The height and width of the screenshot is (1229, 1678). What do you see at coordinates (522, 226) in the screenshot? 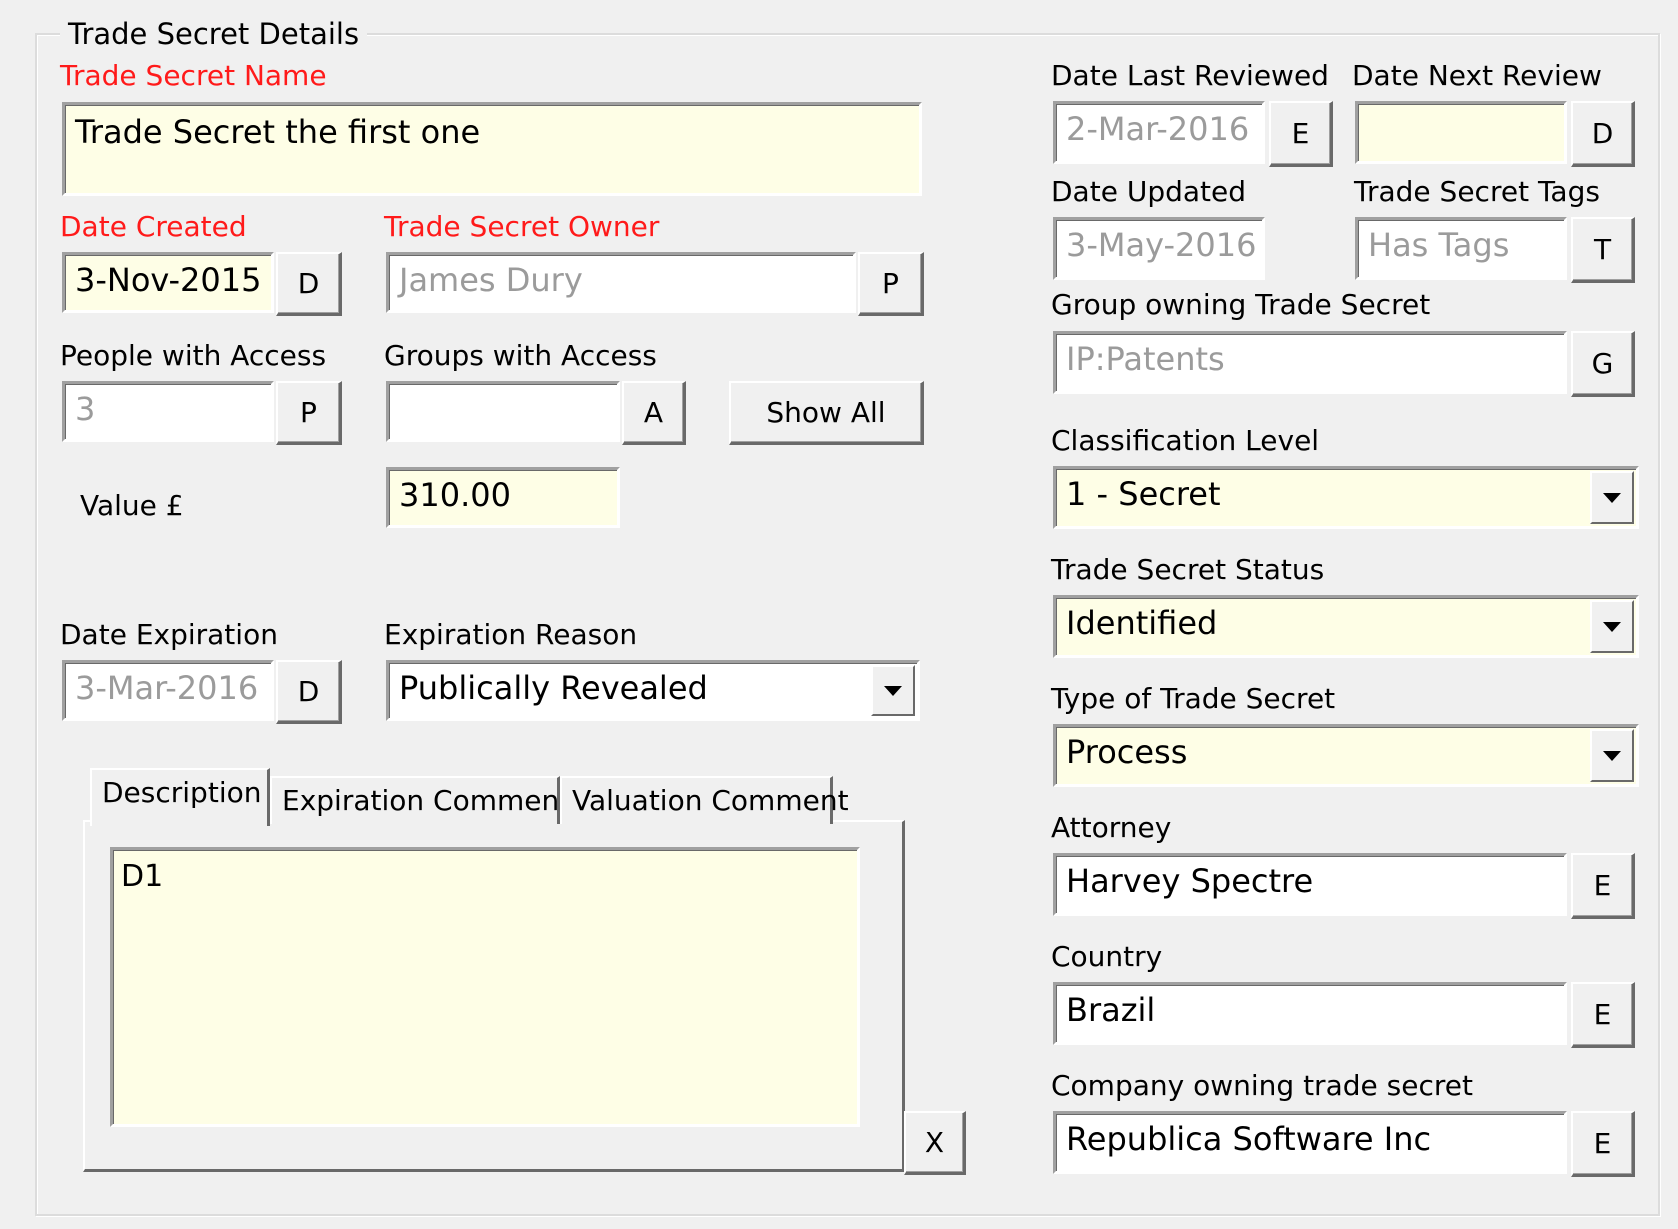
I see `trade-secret-owner-label: Trade Secret Owner` at bounding box center [522, 226].